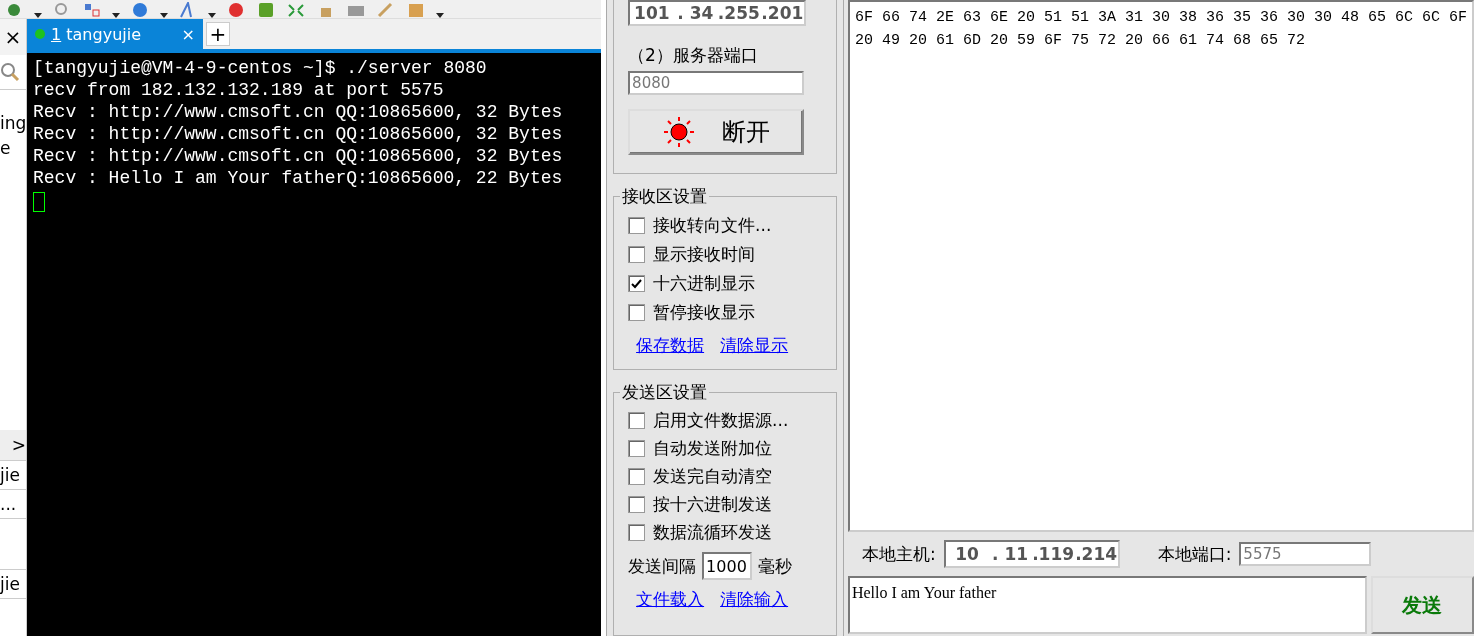  Describe the element at coordinates (775, 566) in the screenshot. I see `unit-label: 毫秒` at that location.